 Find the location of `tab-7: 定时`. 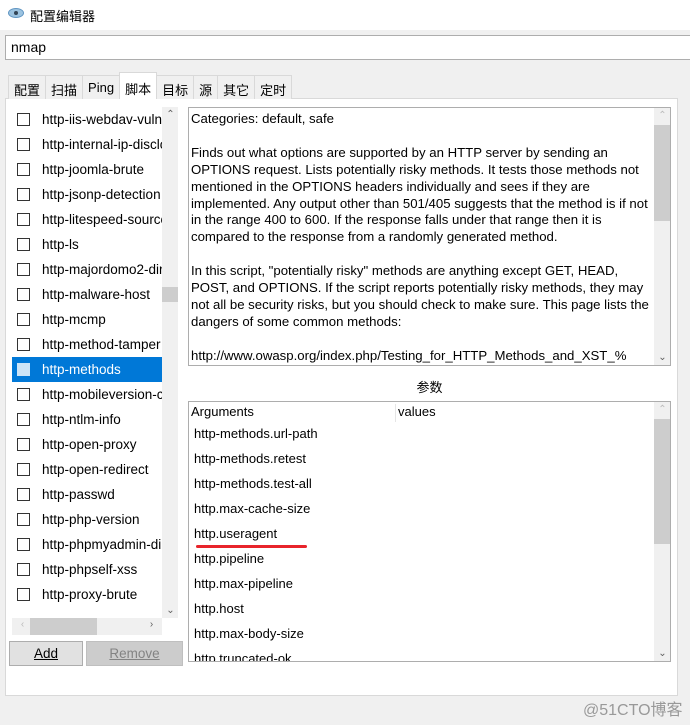

tab-7: 定时 is located at coordinates (273, 87).